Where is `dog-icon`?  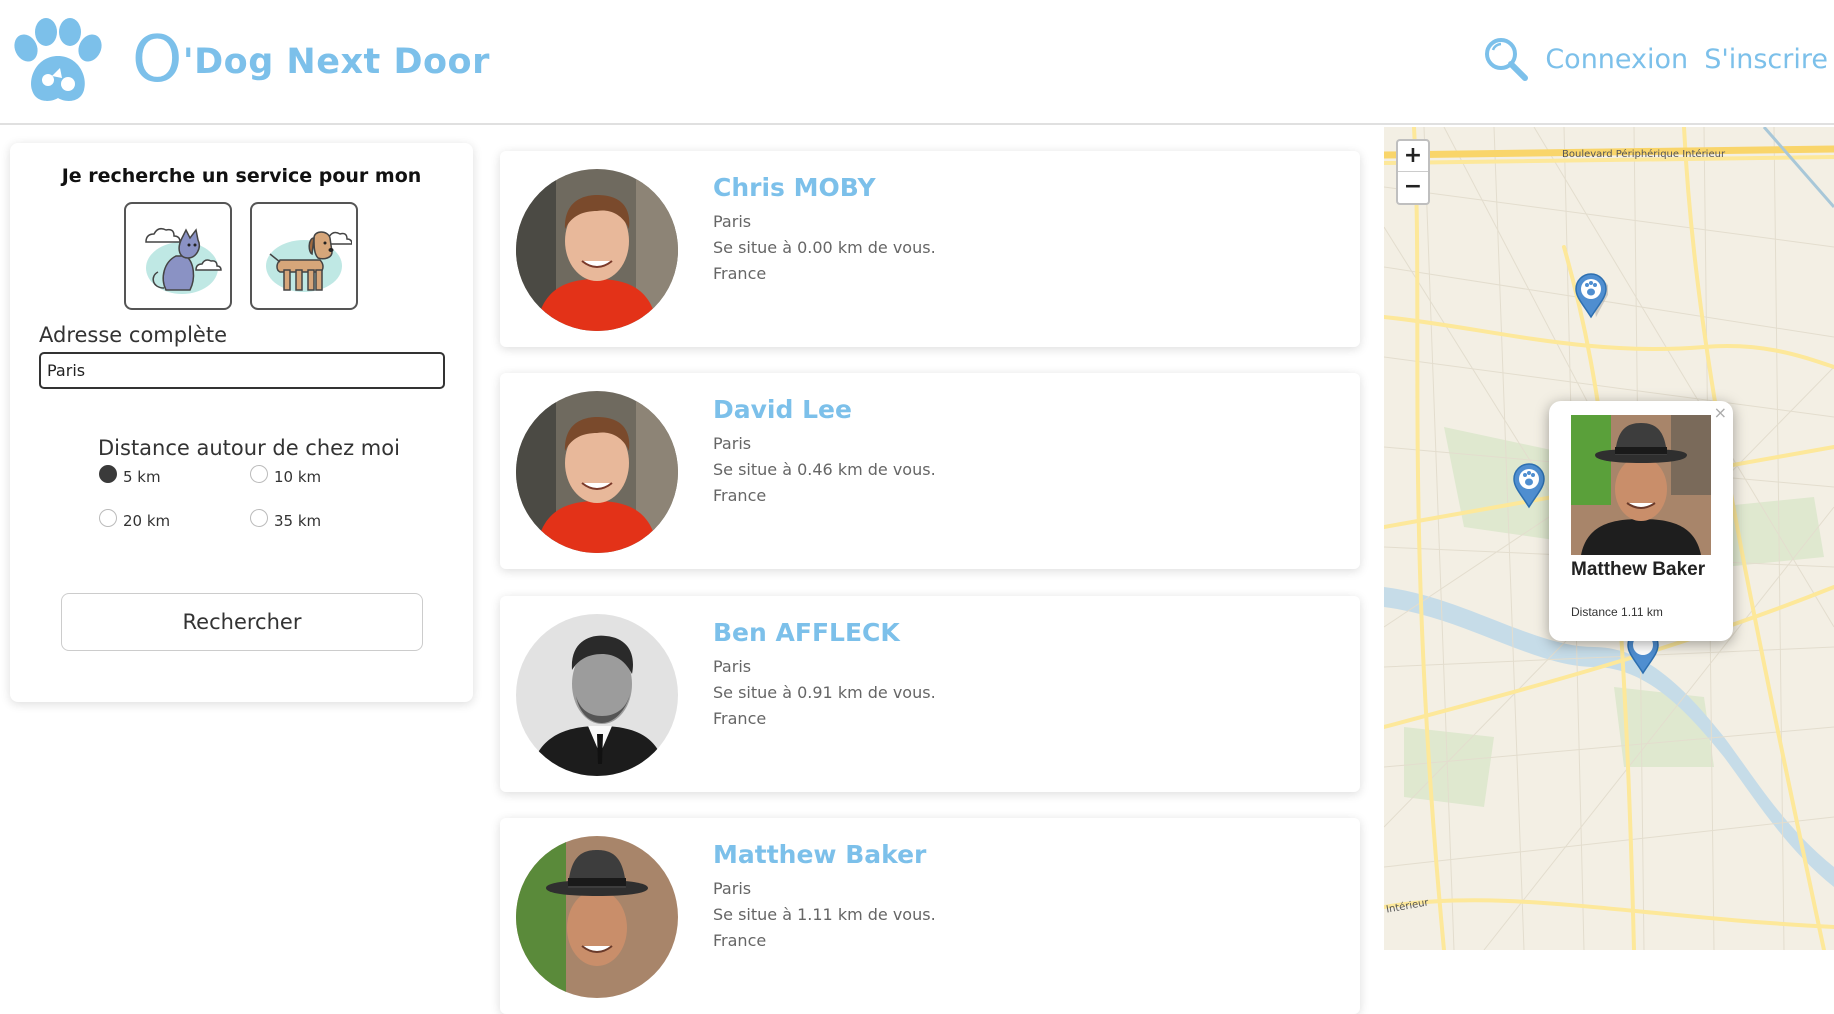
dog-icon is located at coordinates (309, 261).